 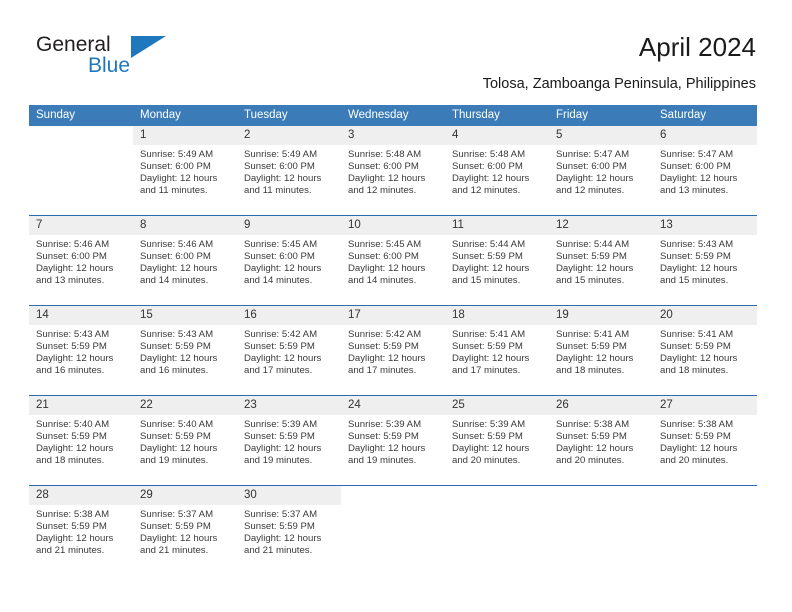 What do you see at coordinates (705, 405) in the screenshot?
I see `day-number-band: 27` at bounding box center [705, 405].